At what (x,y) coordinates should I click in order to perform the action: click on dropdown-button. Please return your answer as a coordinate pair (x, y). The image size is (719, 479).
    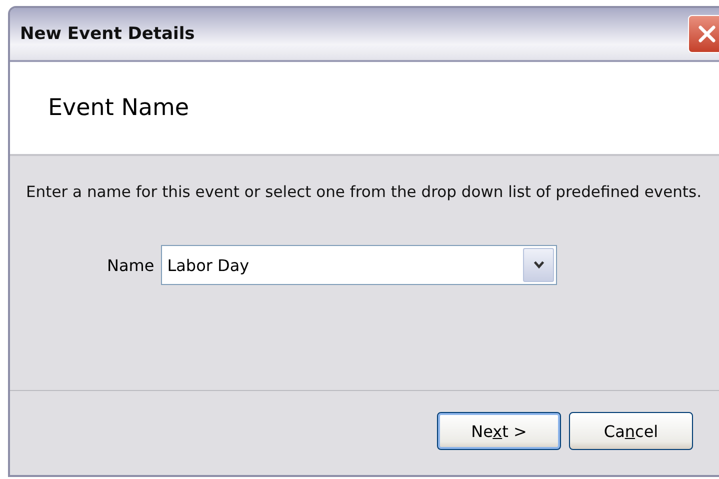
    Looking at the image, I should click on (538, 265).